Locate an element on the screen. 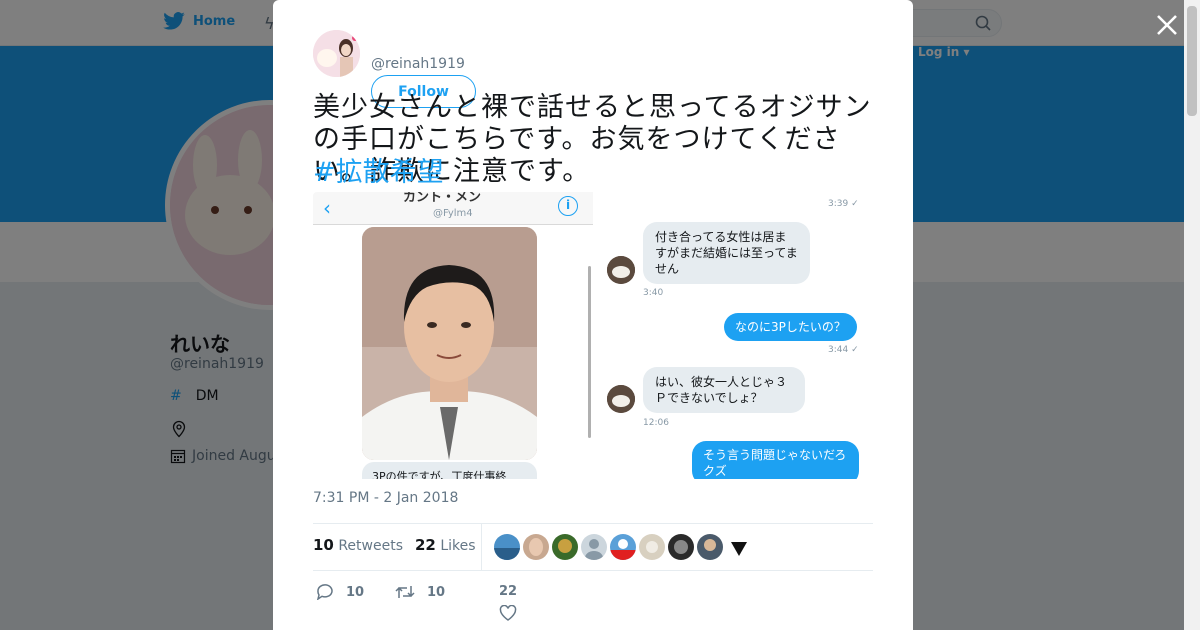 This screenshot has width=1200, height=630. media-image-left: ‹ カント・メン @Fylm4 i 3Pの件ですが、丁度仕事終 is located at coordinates (453, 335).